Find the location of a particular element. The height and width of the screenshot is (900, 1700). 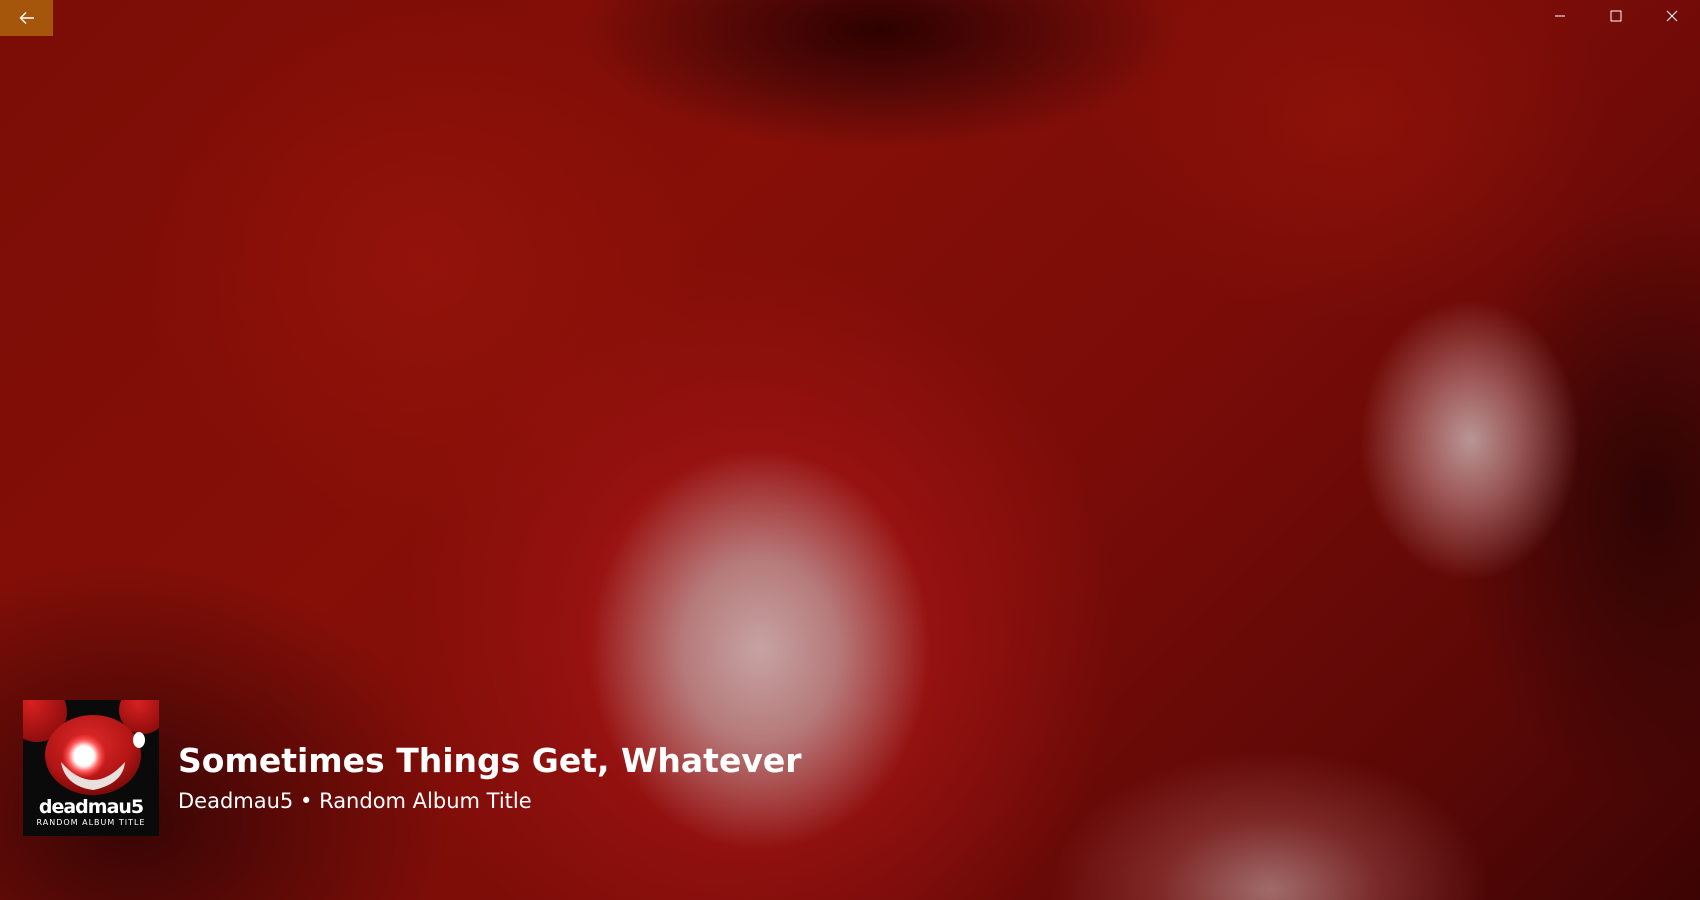

close-button is located at coordinates (1672, 16).